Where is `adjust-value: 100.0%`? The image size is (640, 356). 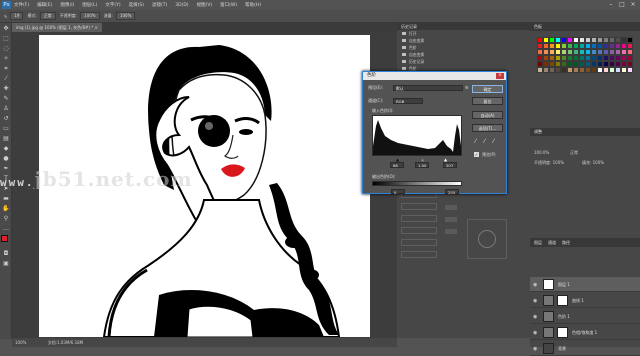 adjust-value: 100.0% is located at coordinates (541, 152).